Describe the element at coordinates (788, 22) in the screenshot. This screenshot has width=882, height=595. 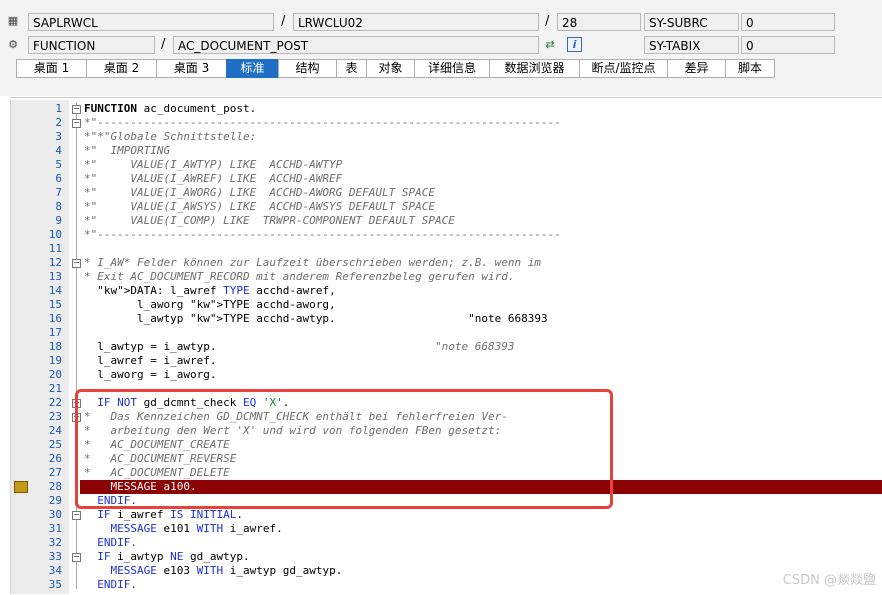
I see `subrc-value: 0` at that location.